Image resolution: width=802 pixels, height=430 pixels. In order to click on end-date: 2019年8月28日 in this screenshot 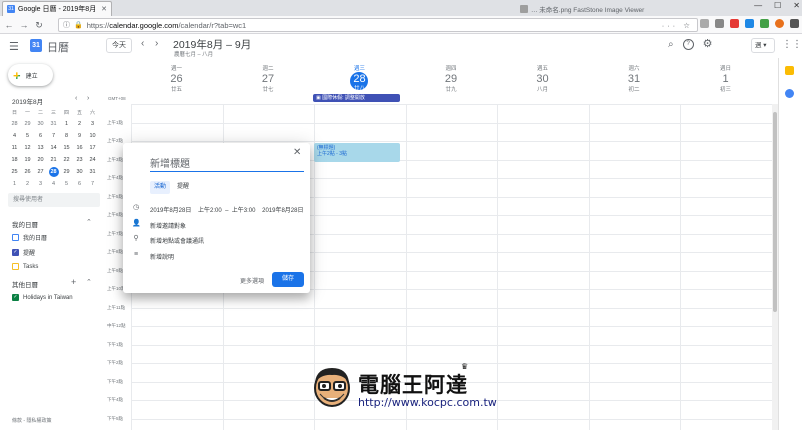, I will do `click(282, 211)`.